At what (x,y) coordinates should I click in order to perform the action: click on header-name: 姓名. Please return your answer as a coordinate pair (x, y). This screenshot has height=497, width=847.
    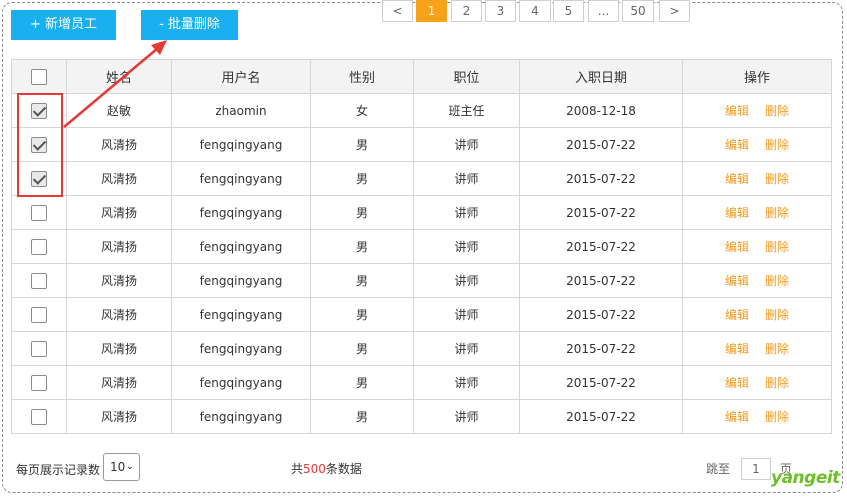
    Looking at the image, I should click on (119, 76).